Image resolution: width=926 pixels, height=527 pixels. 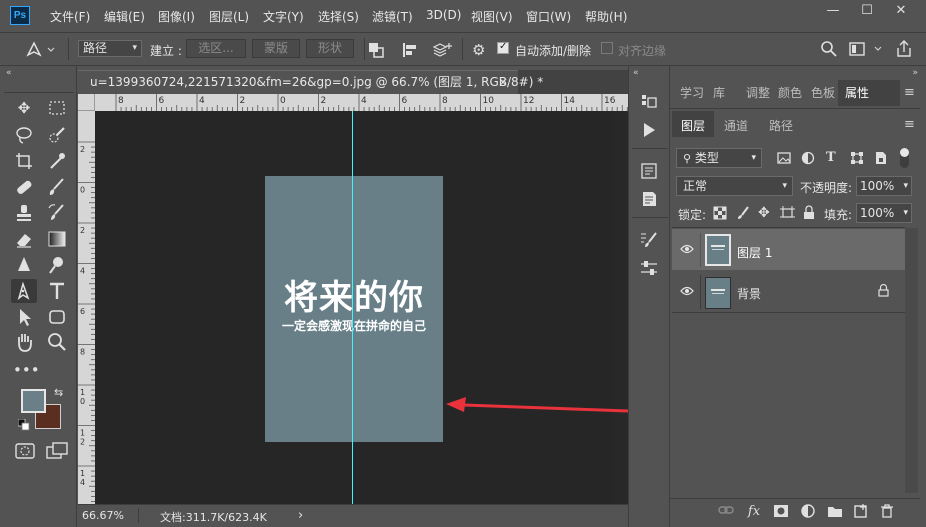 What do you see at coordinates (86, 102) in the screenshot?
I see `ruler-origin` at bounding box center [86, 102].